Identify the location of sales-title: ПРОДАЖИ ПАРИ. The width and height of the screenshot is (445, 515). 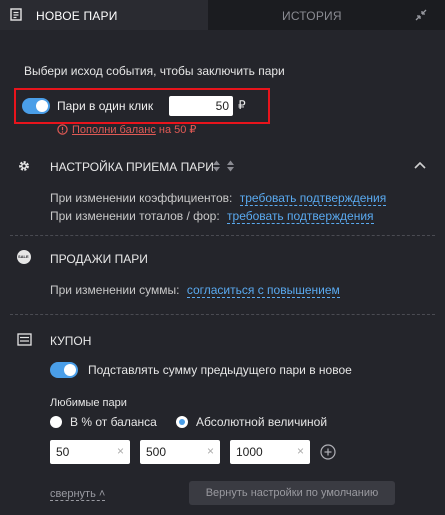
(99, 259).